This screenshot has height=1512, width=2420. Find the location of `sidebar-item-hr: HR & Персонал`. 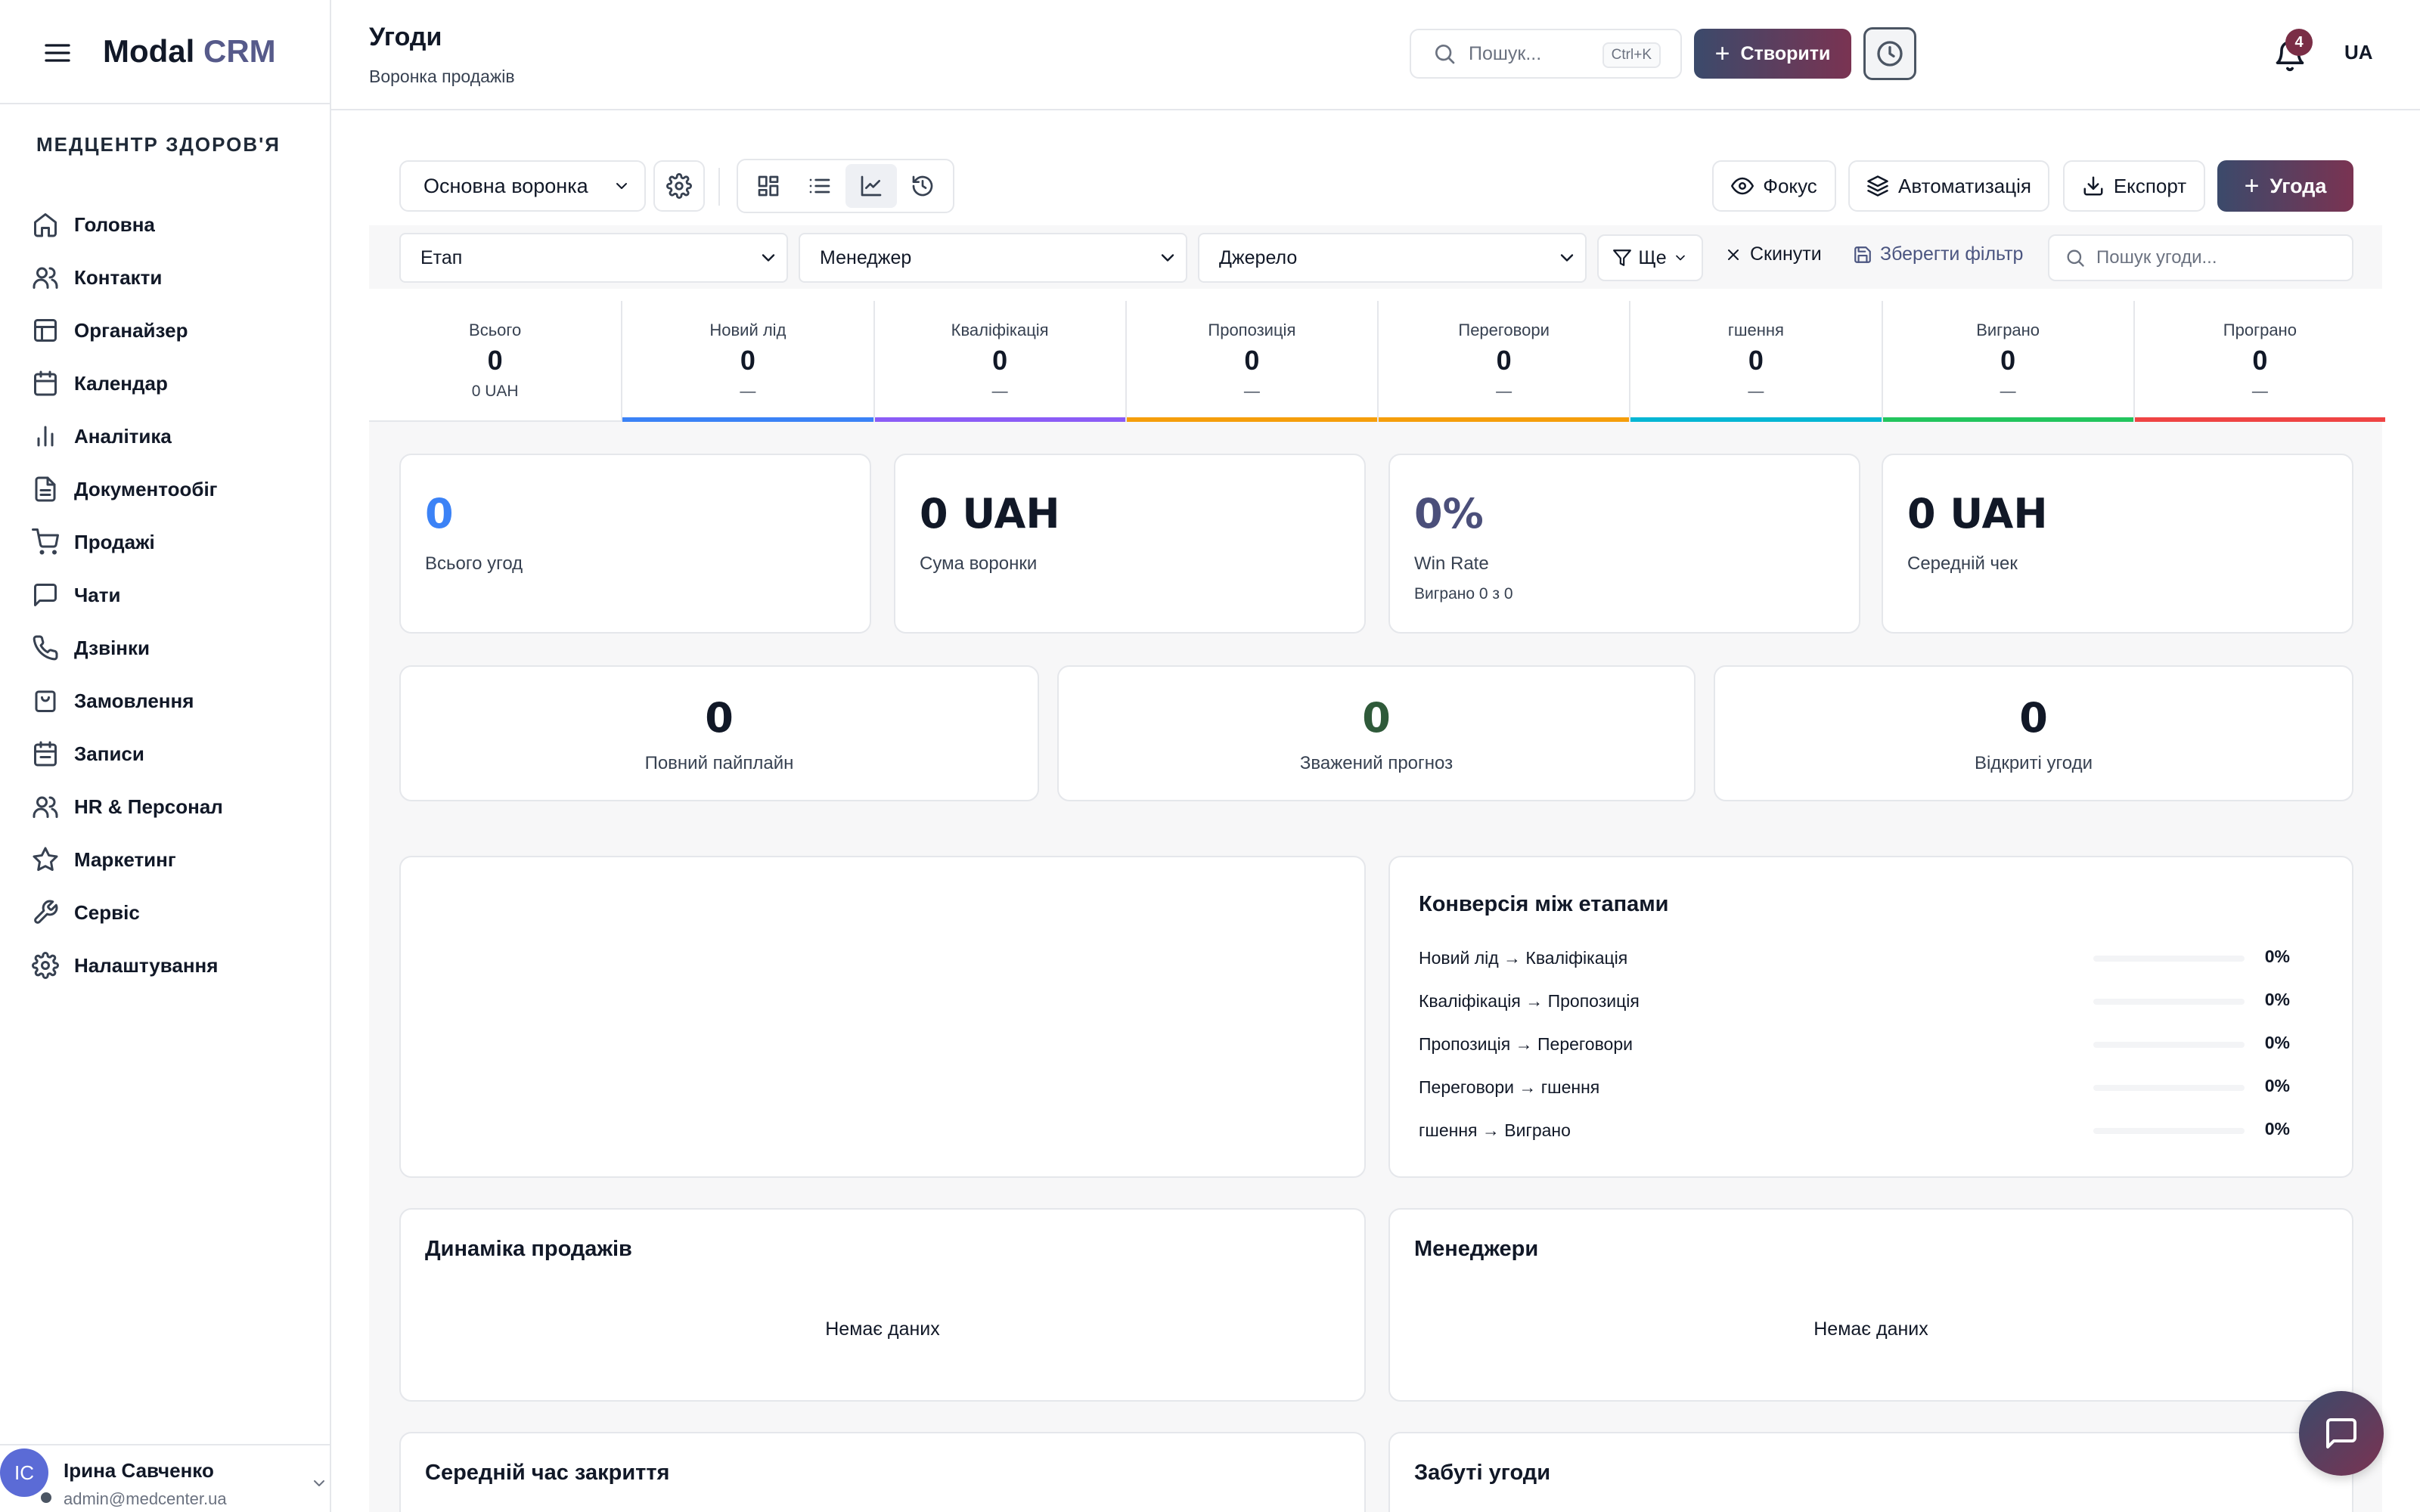

sidebar-item-hr: HR & Персонал is located at coordinates (175, 806).